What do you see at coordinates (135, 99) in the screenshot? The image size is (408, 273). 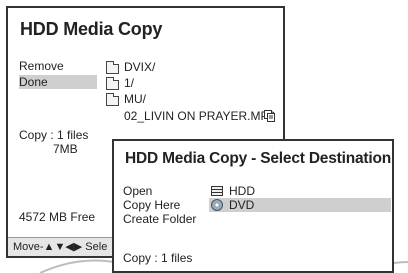 I see `file-list-item: MU/` at bounding box center [135, 99].